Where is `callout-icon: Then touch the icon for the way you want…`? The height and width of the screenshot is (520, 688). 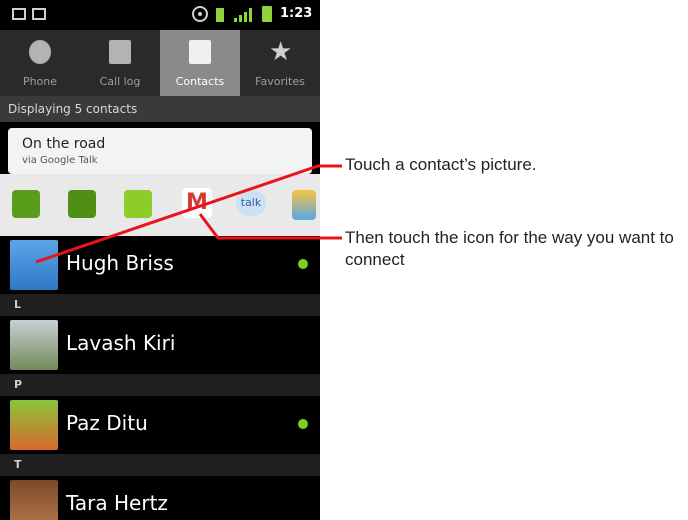 callout-icon: Then touch the icon for the way you want… is located at coordinates (509, 248).